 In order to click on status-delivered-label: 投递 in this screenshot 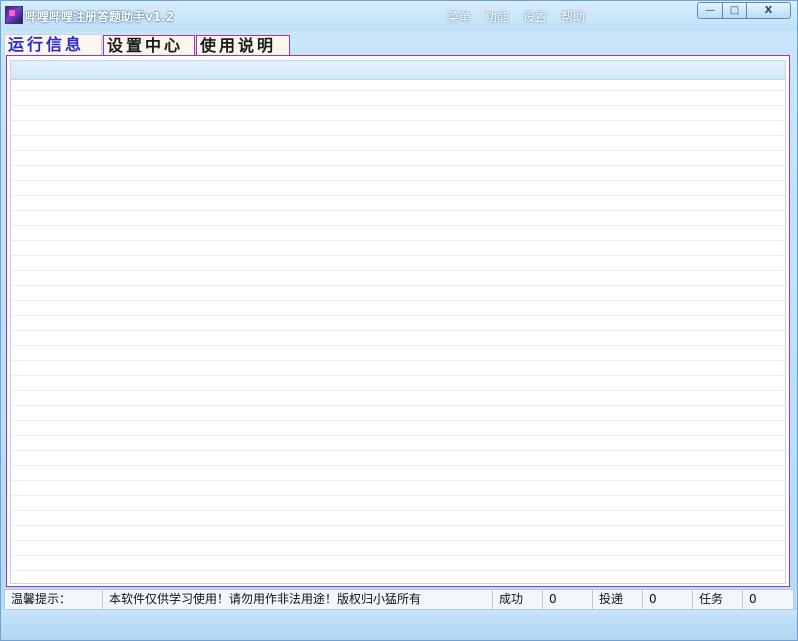, I will do `click(618, 599)`.